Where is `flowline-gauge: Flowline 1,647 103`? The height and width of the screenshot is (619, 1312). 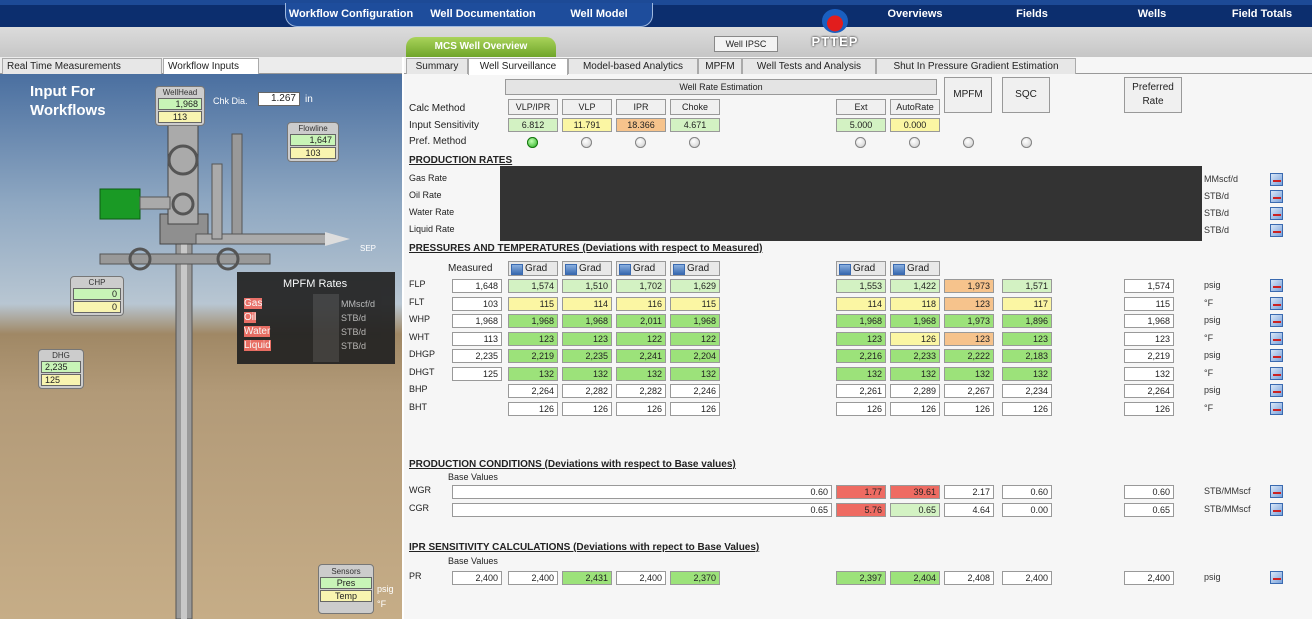 flowline-gauge: Flowline 1,647 103 is located at coordinates (313, 142).